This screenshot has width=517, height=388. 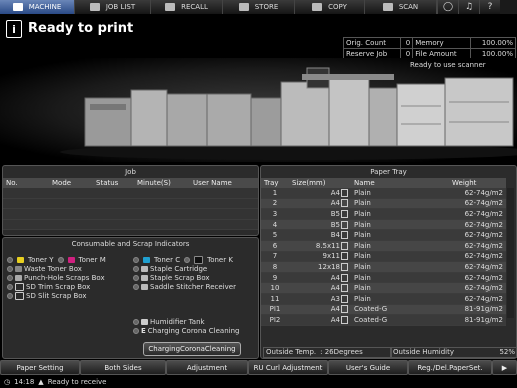 I want to click on toner-m-label: Toner M, so click(x=92, y=259).